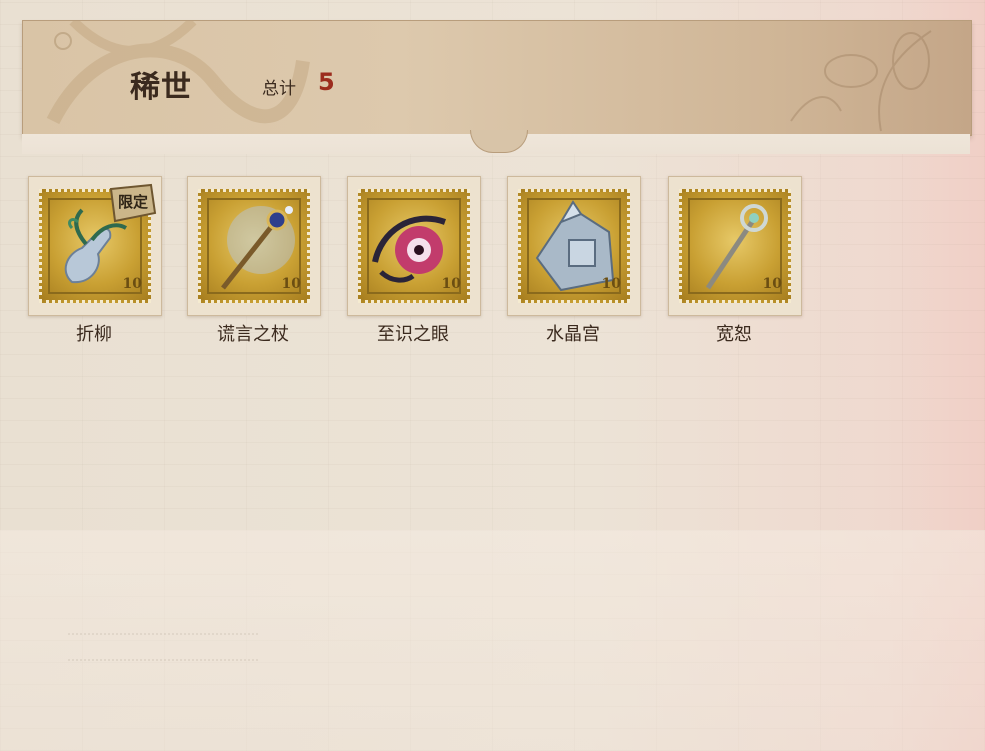 Image resolution: width=985 pixels, height=751 pixels. I want to click on total-count: 5, so click(326, 82).